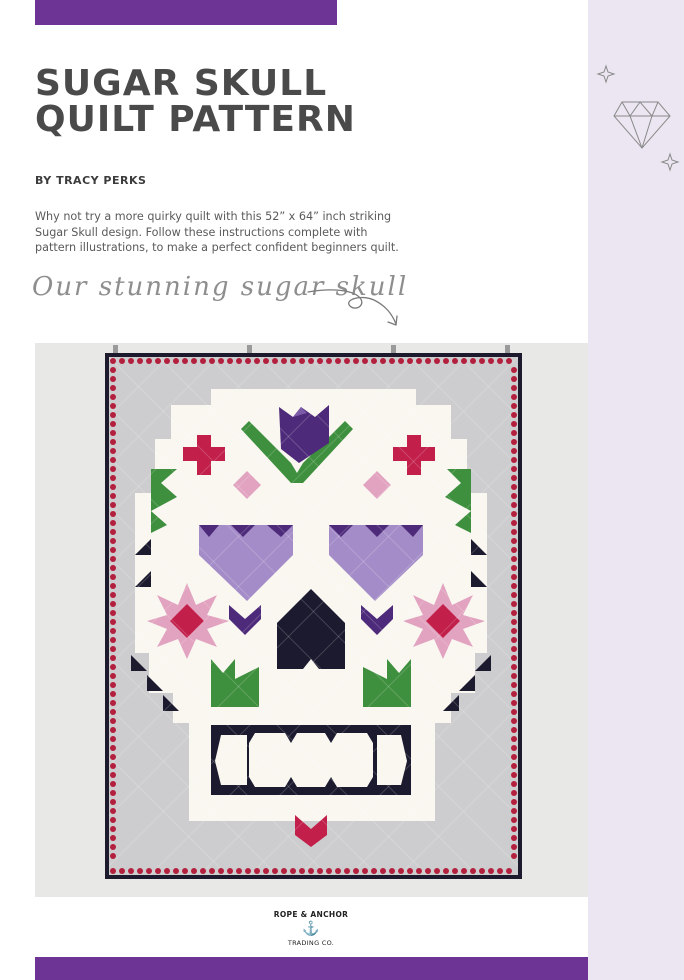  I want to click on title-line-2: QUILT PATTERN, so click(195, 119).